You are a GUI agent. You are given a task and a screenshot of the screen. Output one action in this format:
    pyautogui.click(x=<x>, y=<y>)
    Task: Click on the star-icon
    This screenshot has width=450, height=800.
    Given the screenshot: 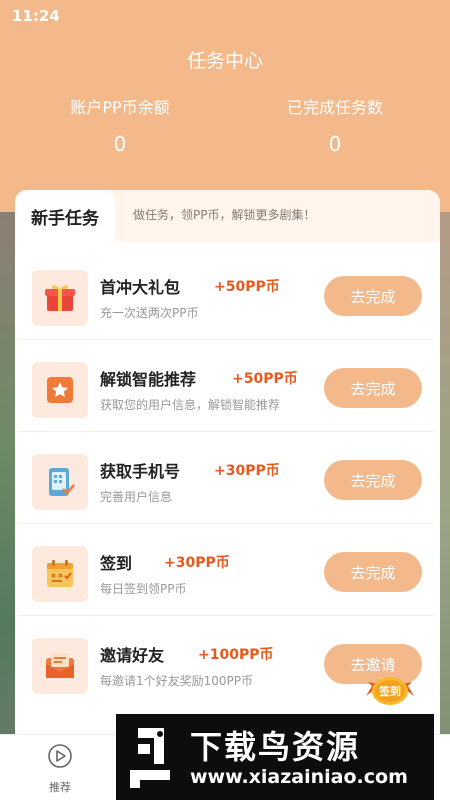 What is the action you would take?
    pyautogui.click(x=60, y=390)
    